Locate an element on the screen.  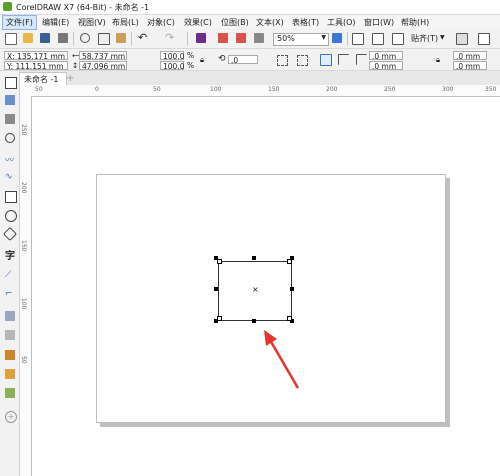
menu-table: 表格(T) is located at coordinates (305, 22).